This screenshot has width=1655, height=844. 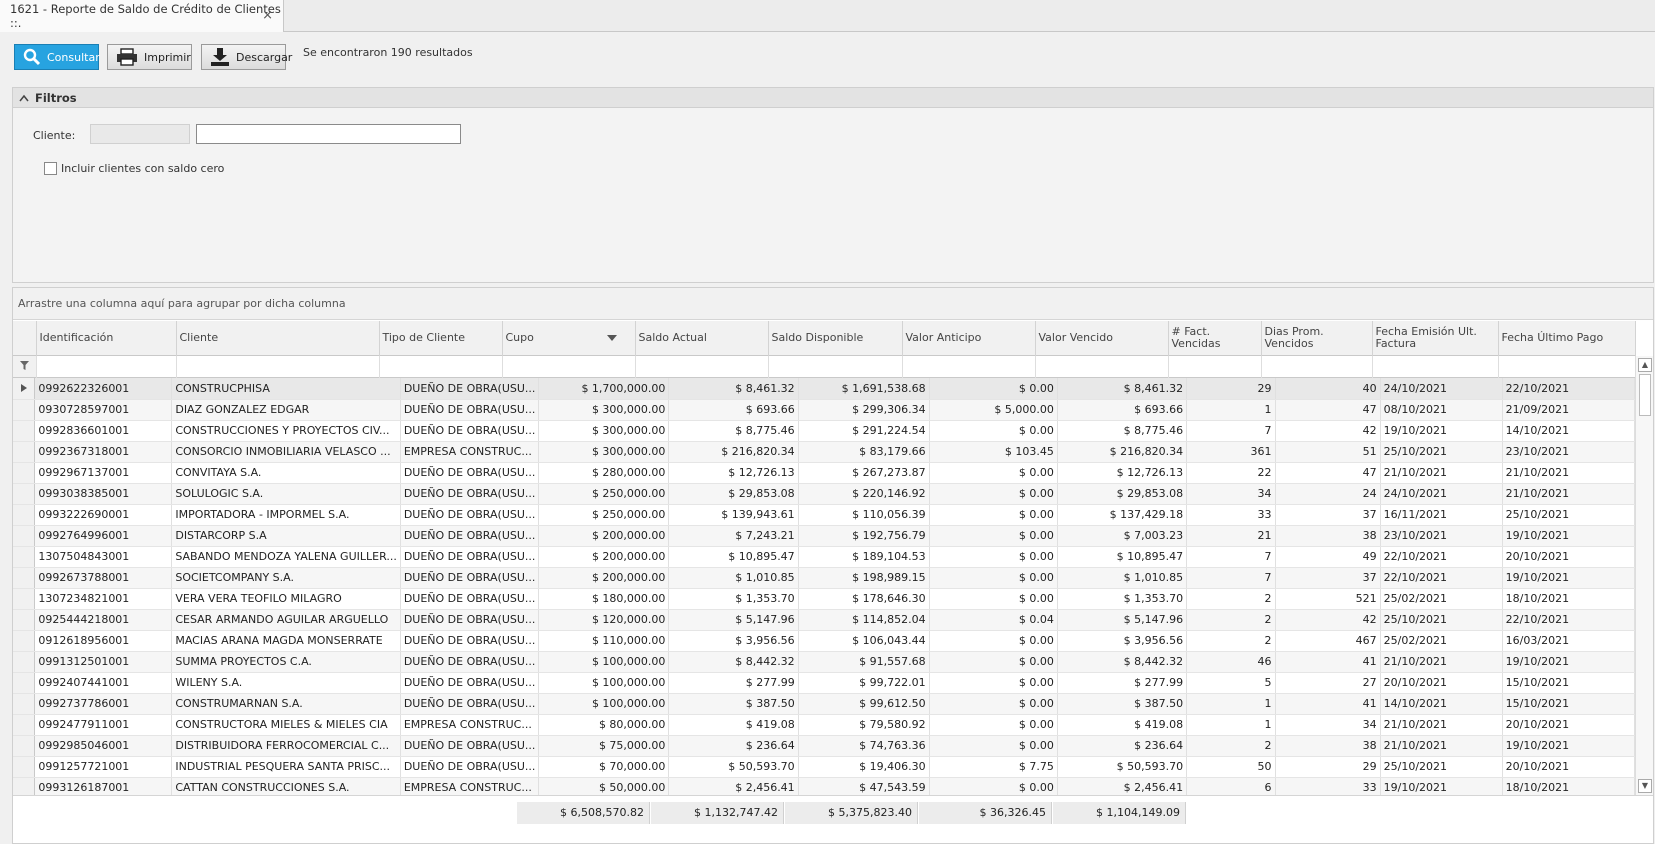 I want to click on cell-cliente: CESAR ARMANDO AGUILAR ARGUELLO, so click(x=286, y=620).